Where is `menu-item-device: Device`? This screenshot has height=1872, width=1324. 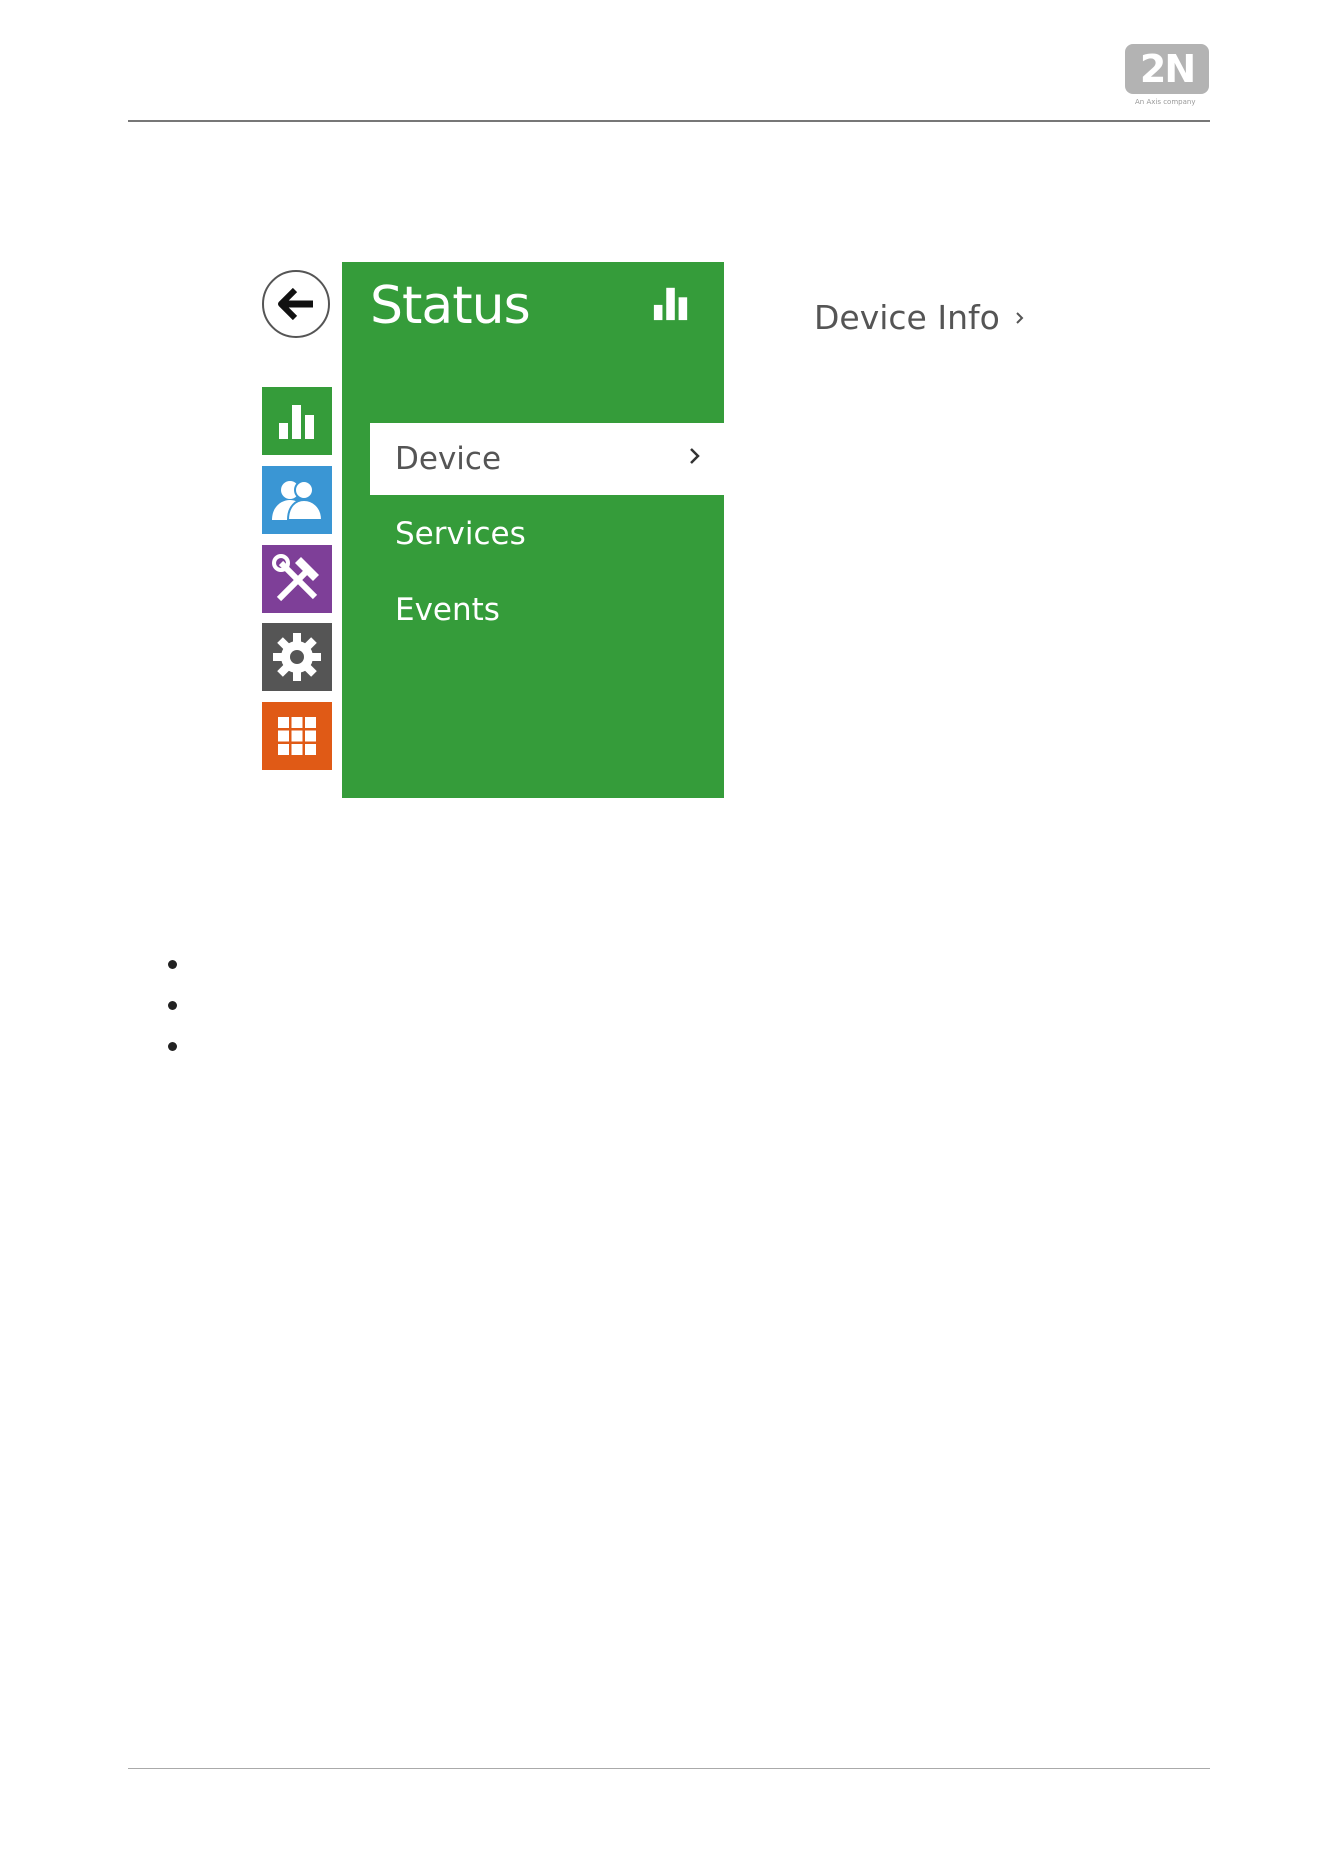 menu-item-device: Device is located at coordinates (547, 459).